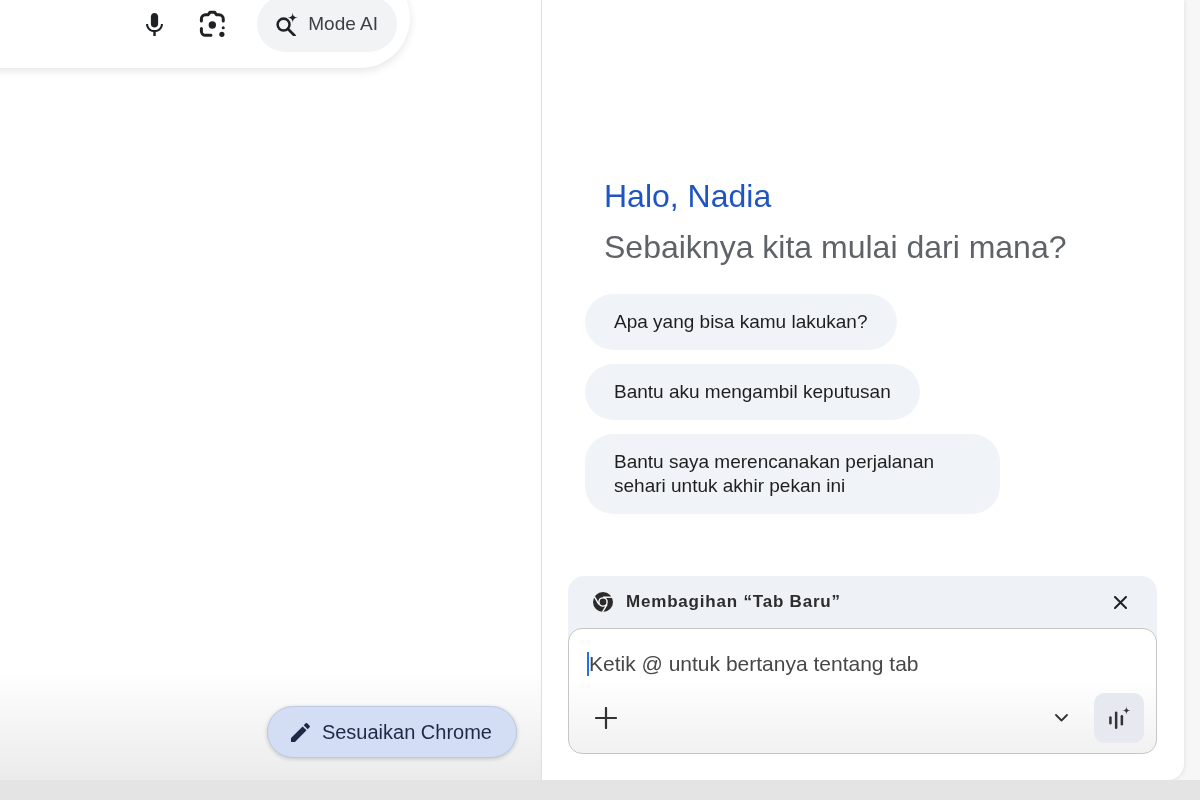 The height and width of the screenshot is (800, 1200). I want to click on close-button, so click(1120, 602).